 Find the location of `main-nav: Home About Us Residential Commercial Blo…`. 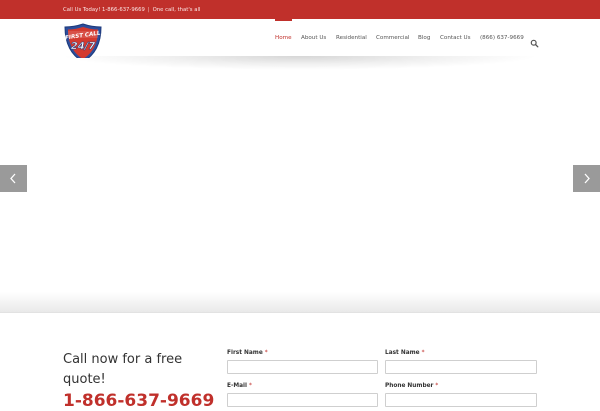

main-nav: Home About Us Residential Commercial Blo… is located at coordinates (300, 38).